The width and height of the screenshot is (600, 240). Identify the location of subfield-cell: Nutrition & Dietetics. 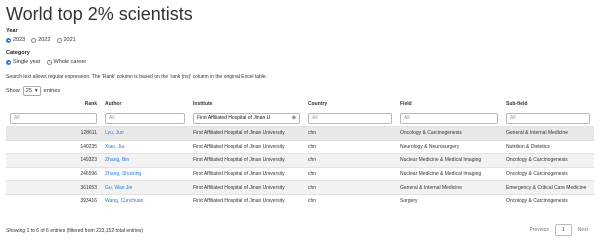
(548, 146).